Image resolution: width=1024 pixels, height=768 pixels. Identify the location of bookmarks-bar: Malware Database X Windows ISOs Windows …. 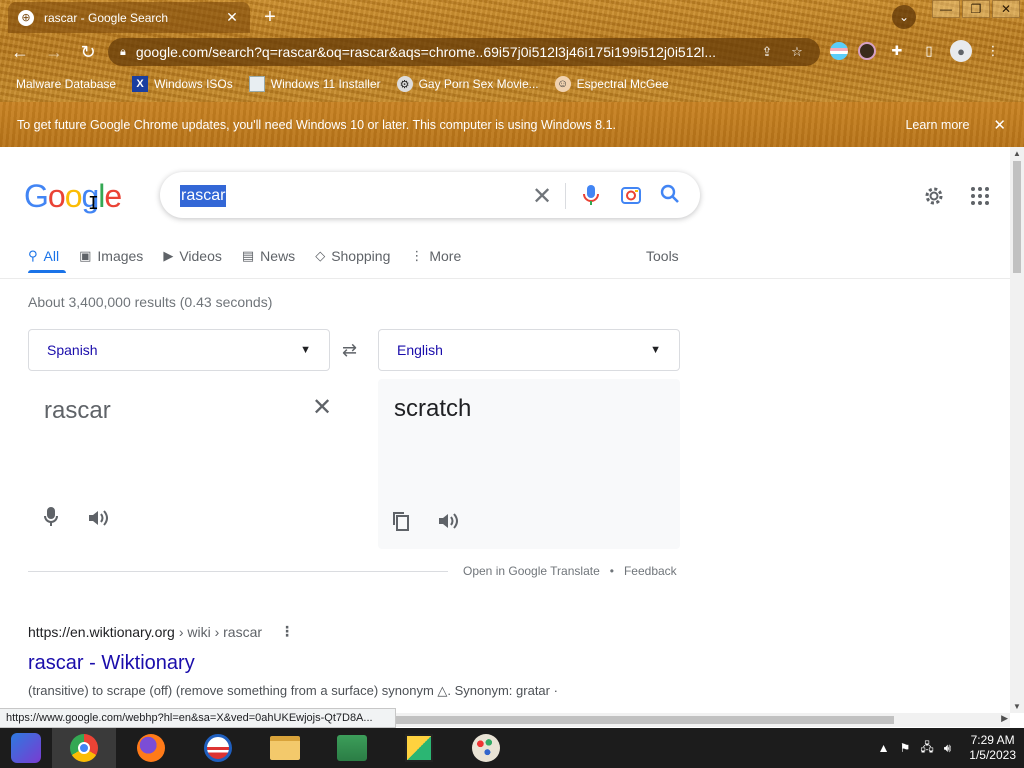
(512, 84).